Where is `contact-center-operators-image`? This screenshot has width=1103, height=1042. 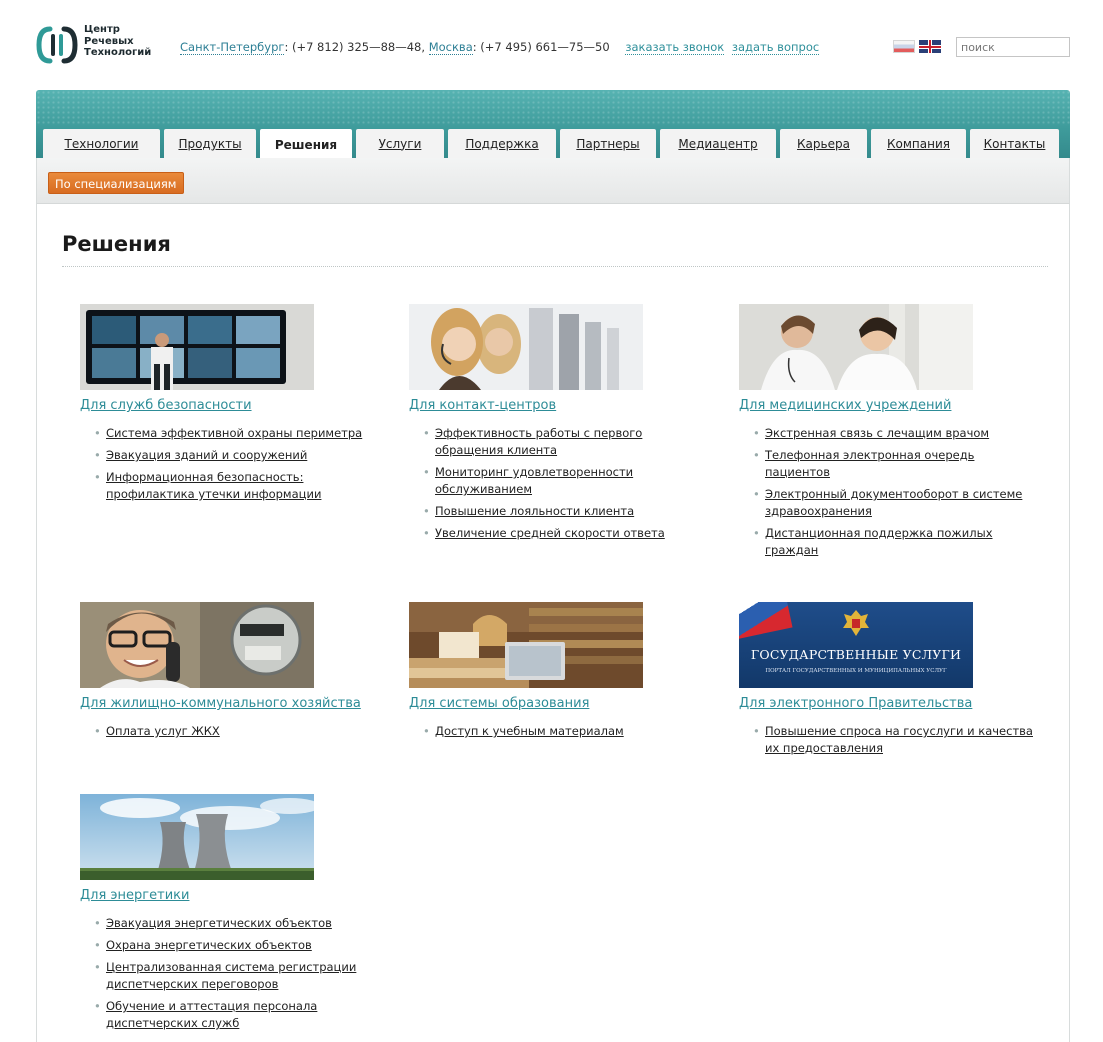 contact-center-operators-image is located at coordinates (526, 347).